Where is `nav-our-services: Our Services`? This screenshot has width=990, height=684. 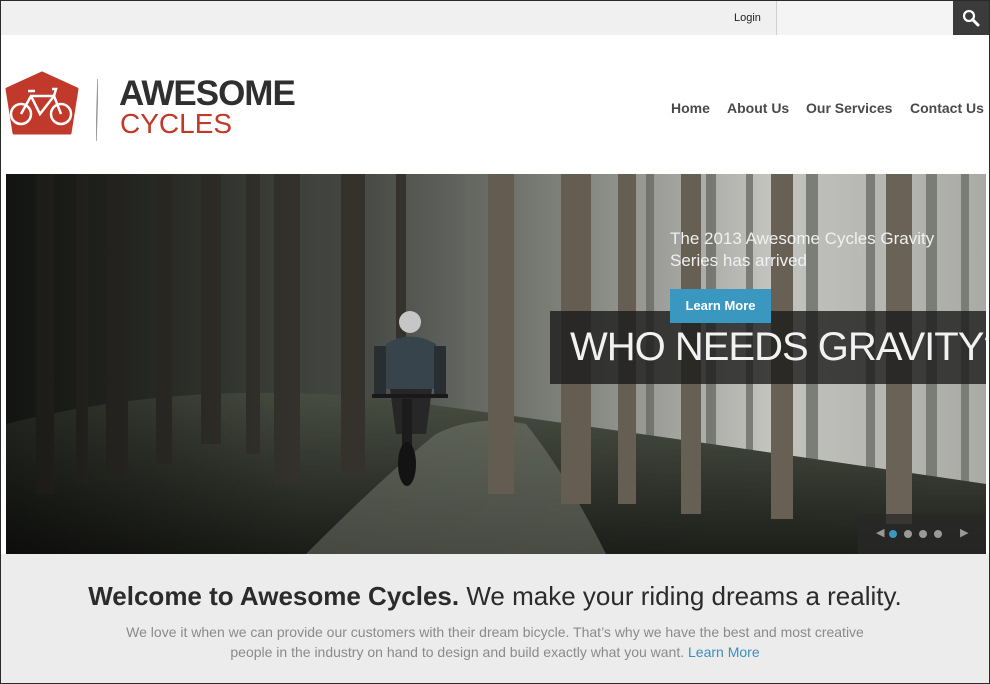 nav-our-services: Our Services is located at coordinates (849, 108).